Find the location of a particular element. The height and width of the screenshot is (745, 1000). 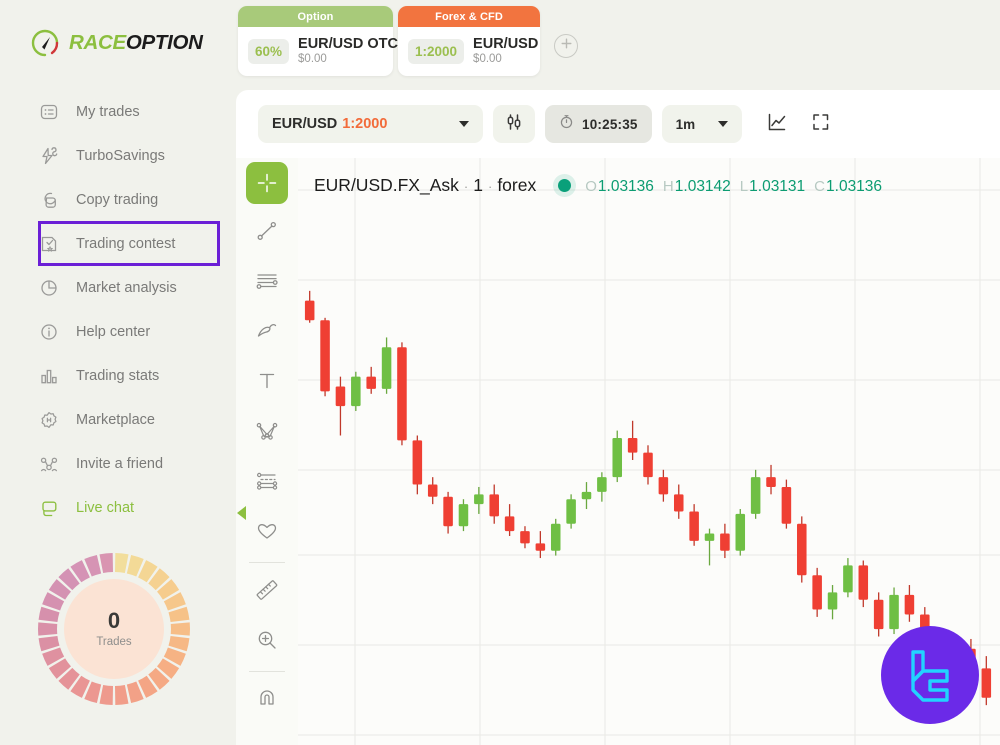

people-network-icon is located at coordinates (49, 464).